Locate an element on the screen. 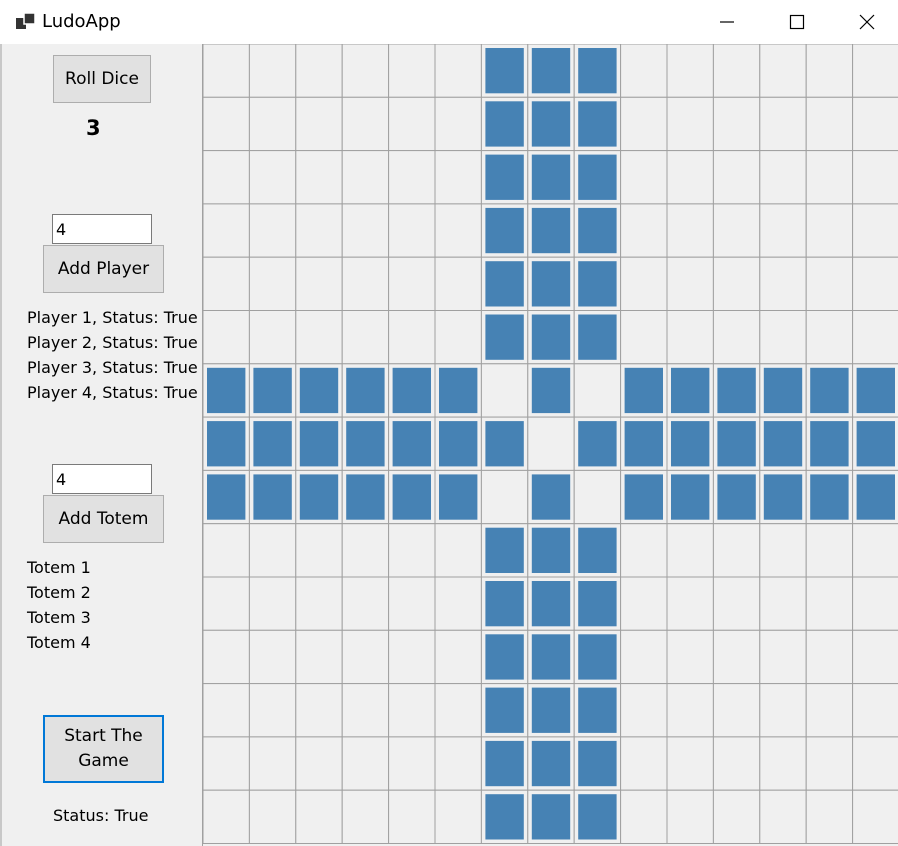 Image resolution: width=898 pixels, height=846 pixels. minimize-button is located at coordinates (727, 22).